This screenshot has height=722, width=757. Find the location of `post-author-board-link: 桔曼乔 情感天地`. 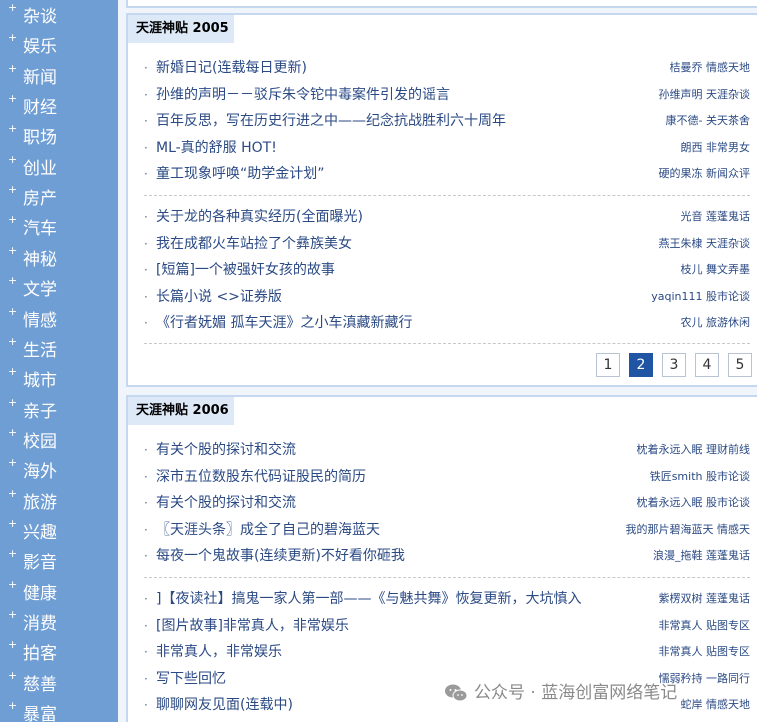

post-author-board-link: 桔曼乔 情感天地 is located at coordinates (710, 68).